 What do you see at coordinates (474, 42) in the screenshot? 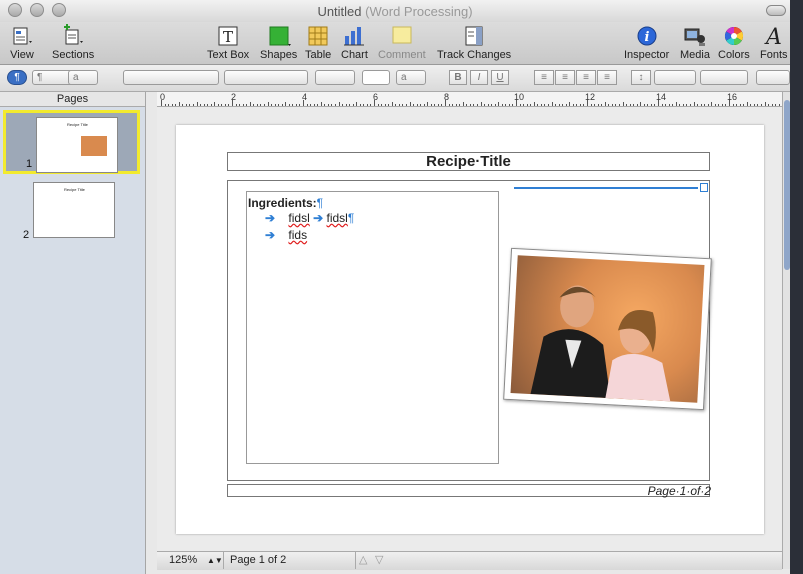
I see `track-changes-button: Track Changes` at bounding box center [474, 42].